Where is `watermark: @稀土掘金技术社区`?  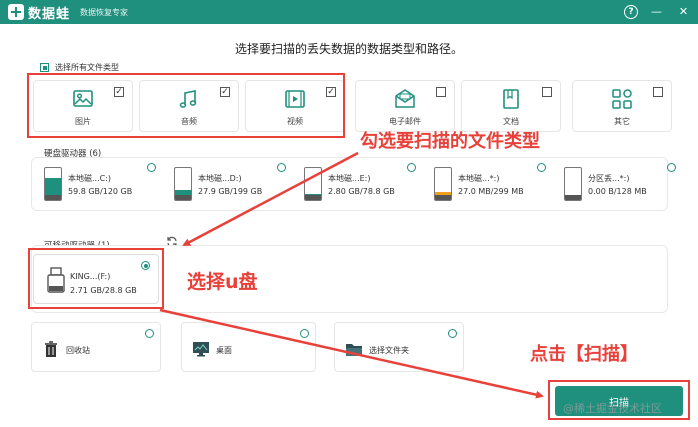 watermark: @稀土掘金技术社区 is located at coordinates (612, 408).